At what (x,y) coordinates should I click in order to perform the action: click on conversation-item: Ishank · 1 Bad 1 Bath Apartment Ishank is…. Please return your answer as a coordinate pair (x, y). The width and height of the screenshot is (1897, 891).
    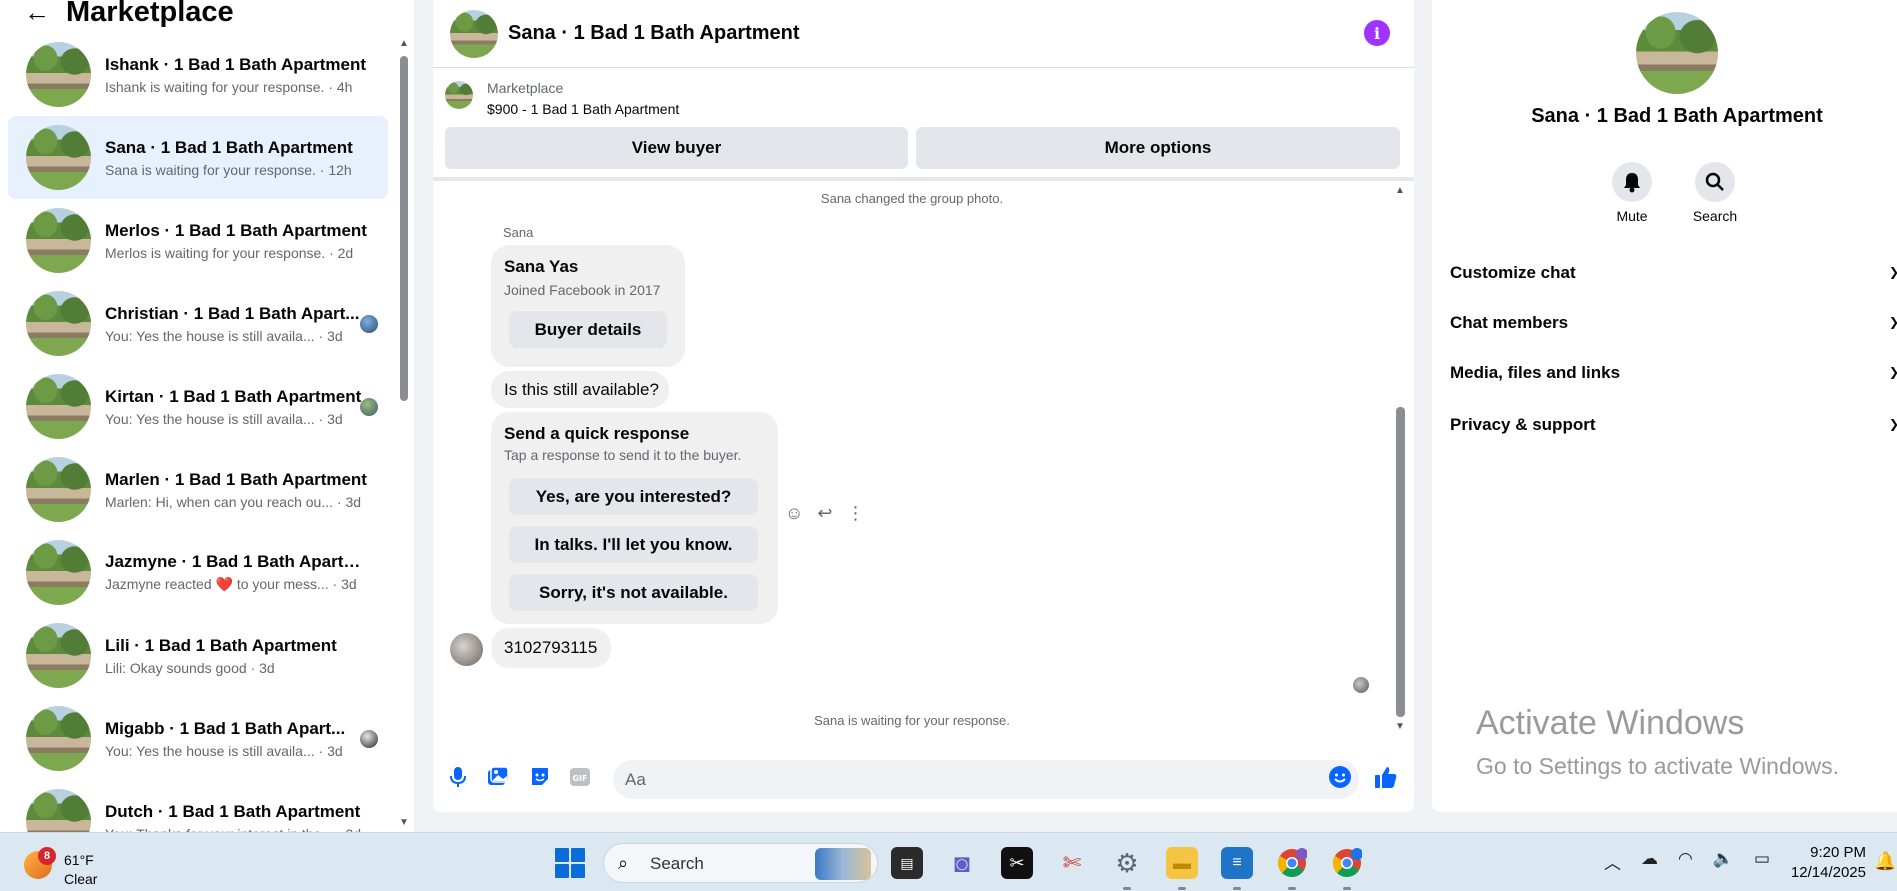
    Looking at the image, I should click on (198, 74).